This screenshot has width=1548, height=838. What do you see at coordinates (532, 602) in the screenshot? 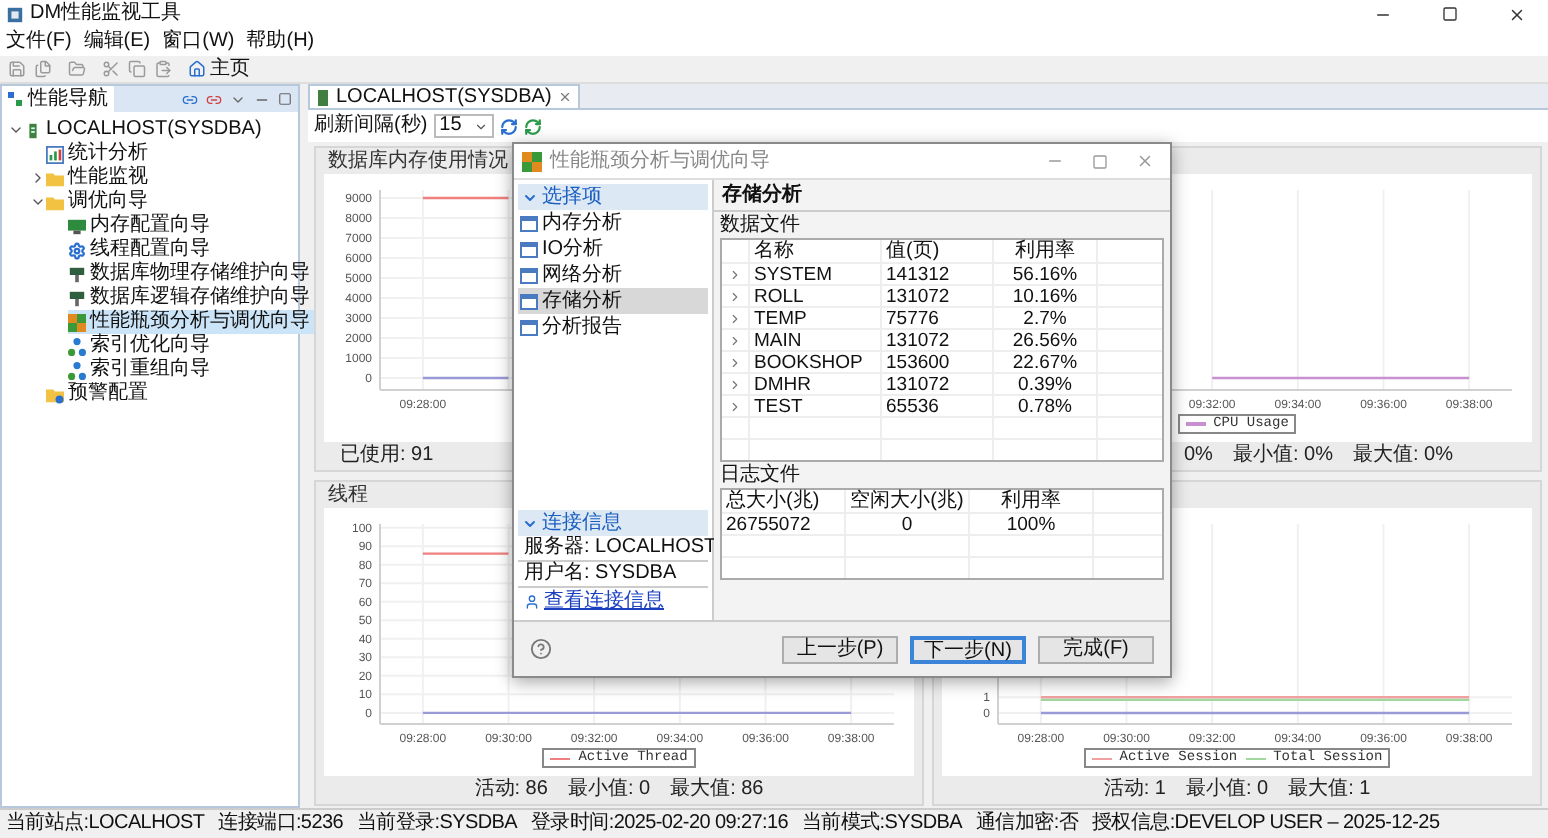
I see `person-icon` at bounding box center [532, 602].